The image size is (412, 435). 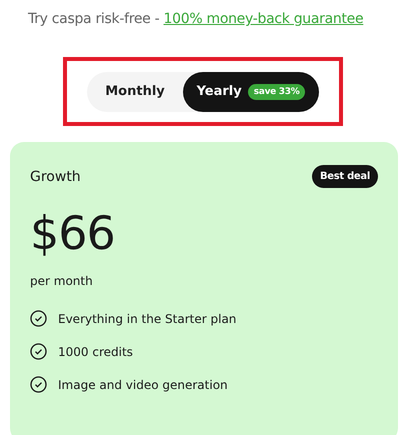 I want to click on feature-text: Everything in the Starter plan, so click(x=147, y=319).